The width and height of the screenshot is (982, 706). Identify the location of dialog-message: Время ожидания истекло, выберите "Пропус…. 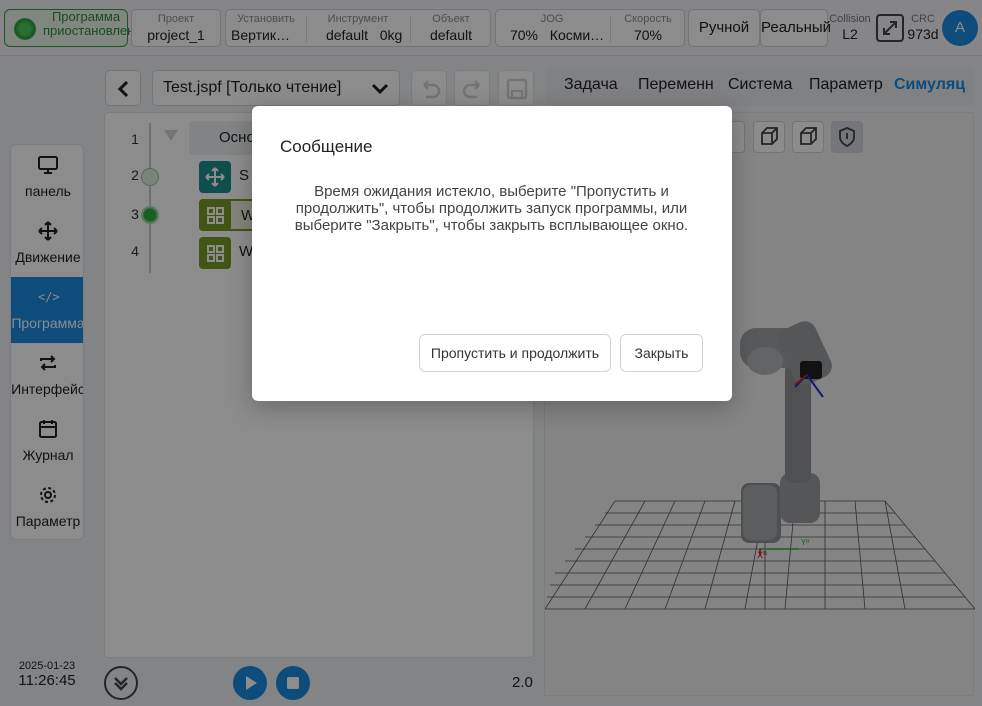
(491, 208).